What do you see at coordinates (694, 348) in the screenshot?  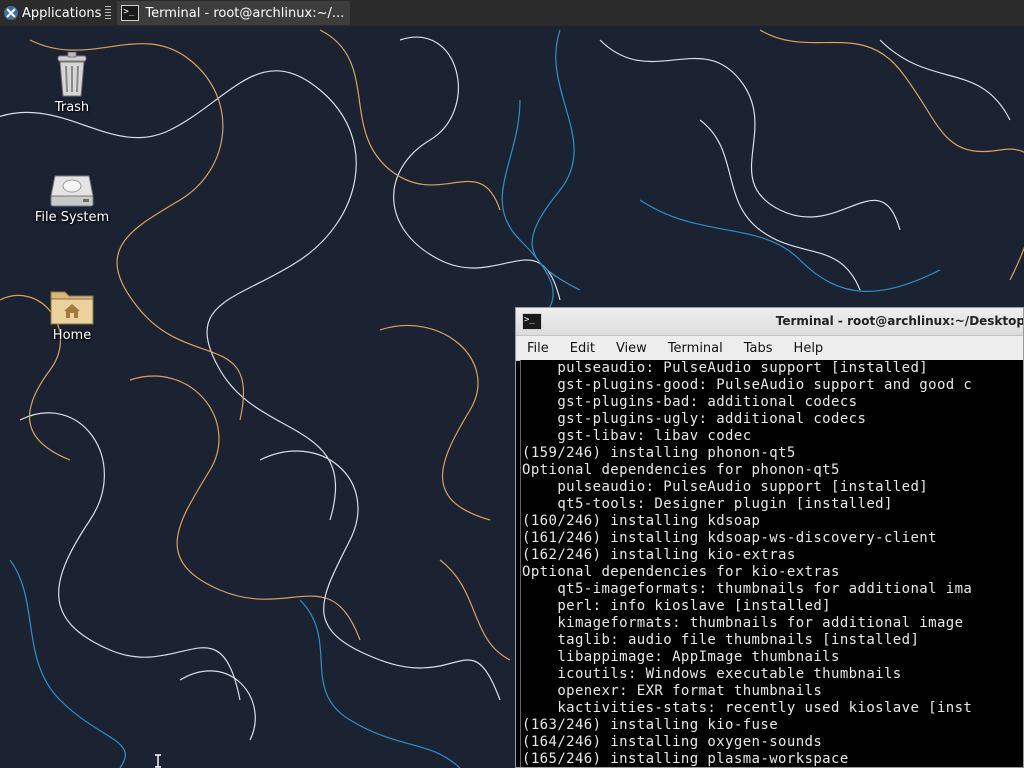 I see `menu-terminal: Terminal` at bounding box center [694, 348].